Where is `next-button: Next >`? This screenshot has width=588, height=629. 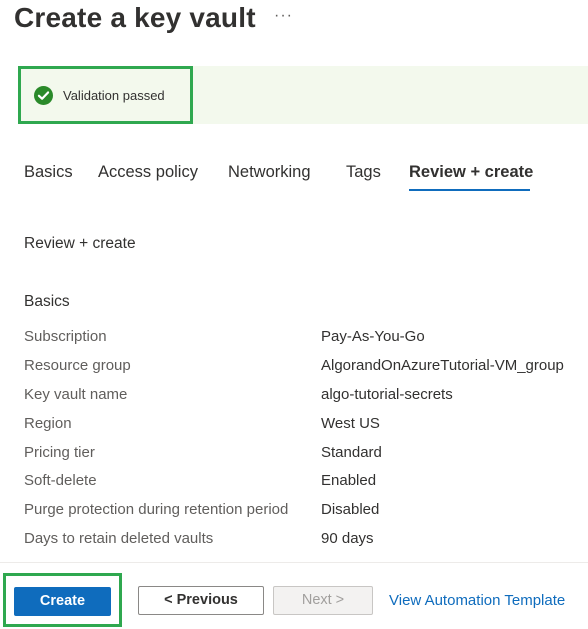 next-button: Next > is located at coordinates (323, 600).